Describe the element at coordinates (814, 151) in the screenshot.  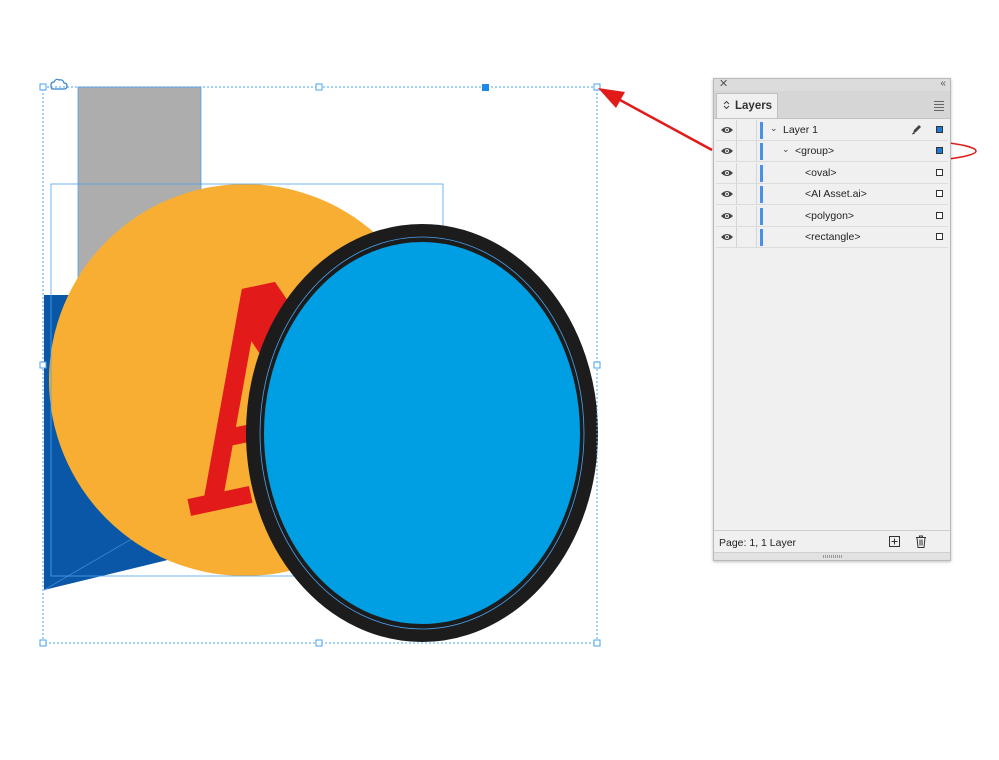
I see `layer-name: <group>` at that location.